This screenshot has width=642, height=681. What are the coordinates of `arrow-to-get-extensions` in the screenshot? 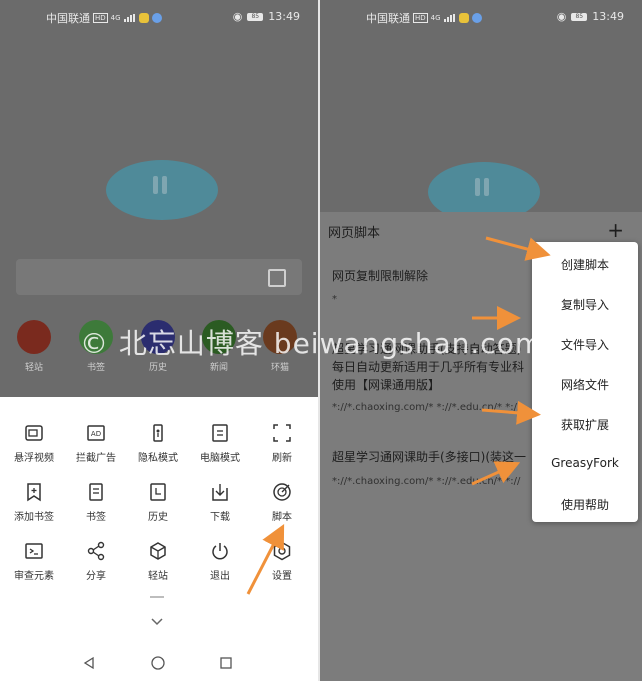 It's located at (511, 412).